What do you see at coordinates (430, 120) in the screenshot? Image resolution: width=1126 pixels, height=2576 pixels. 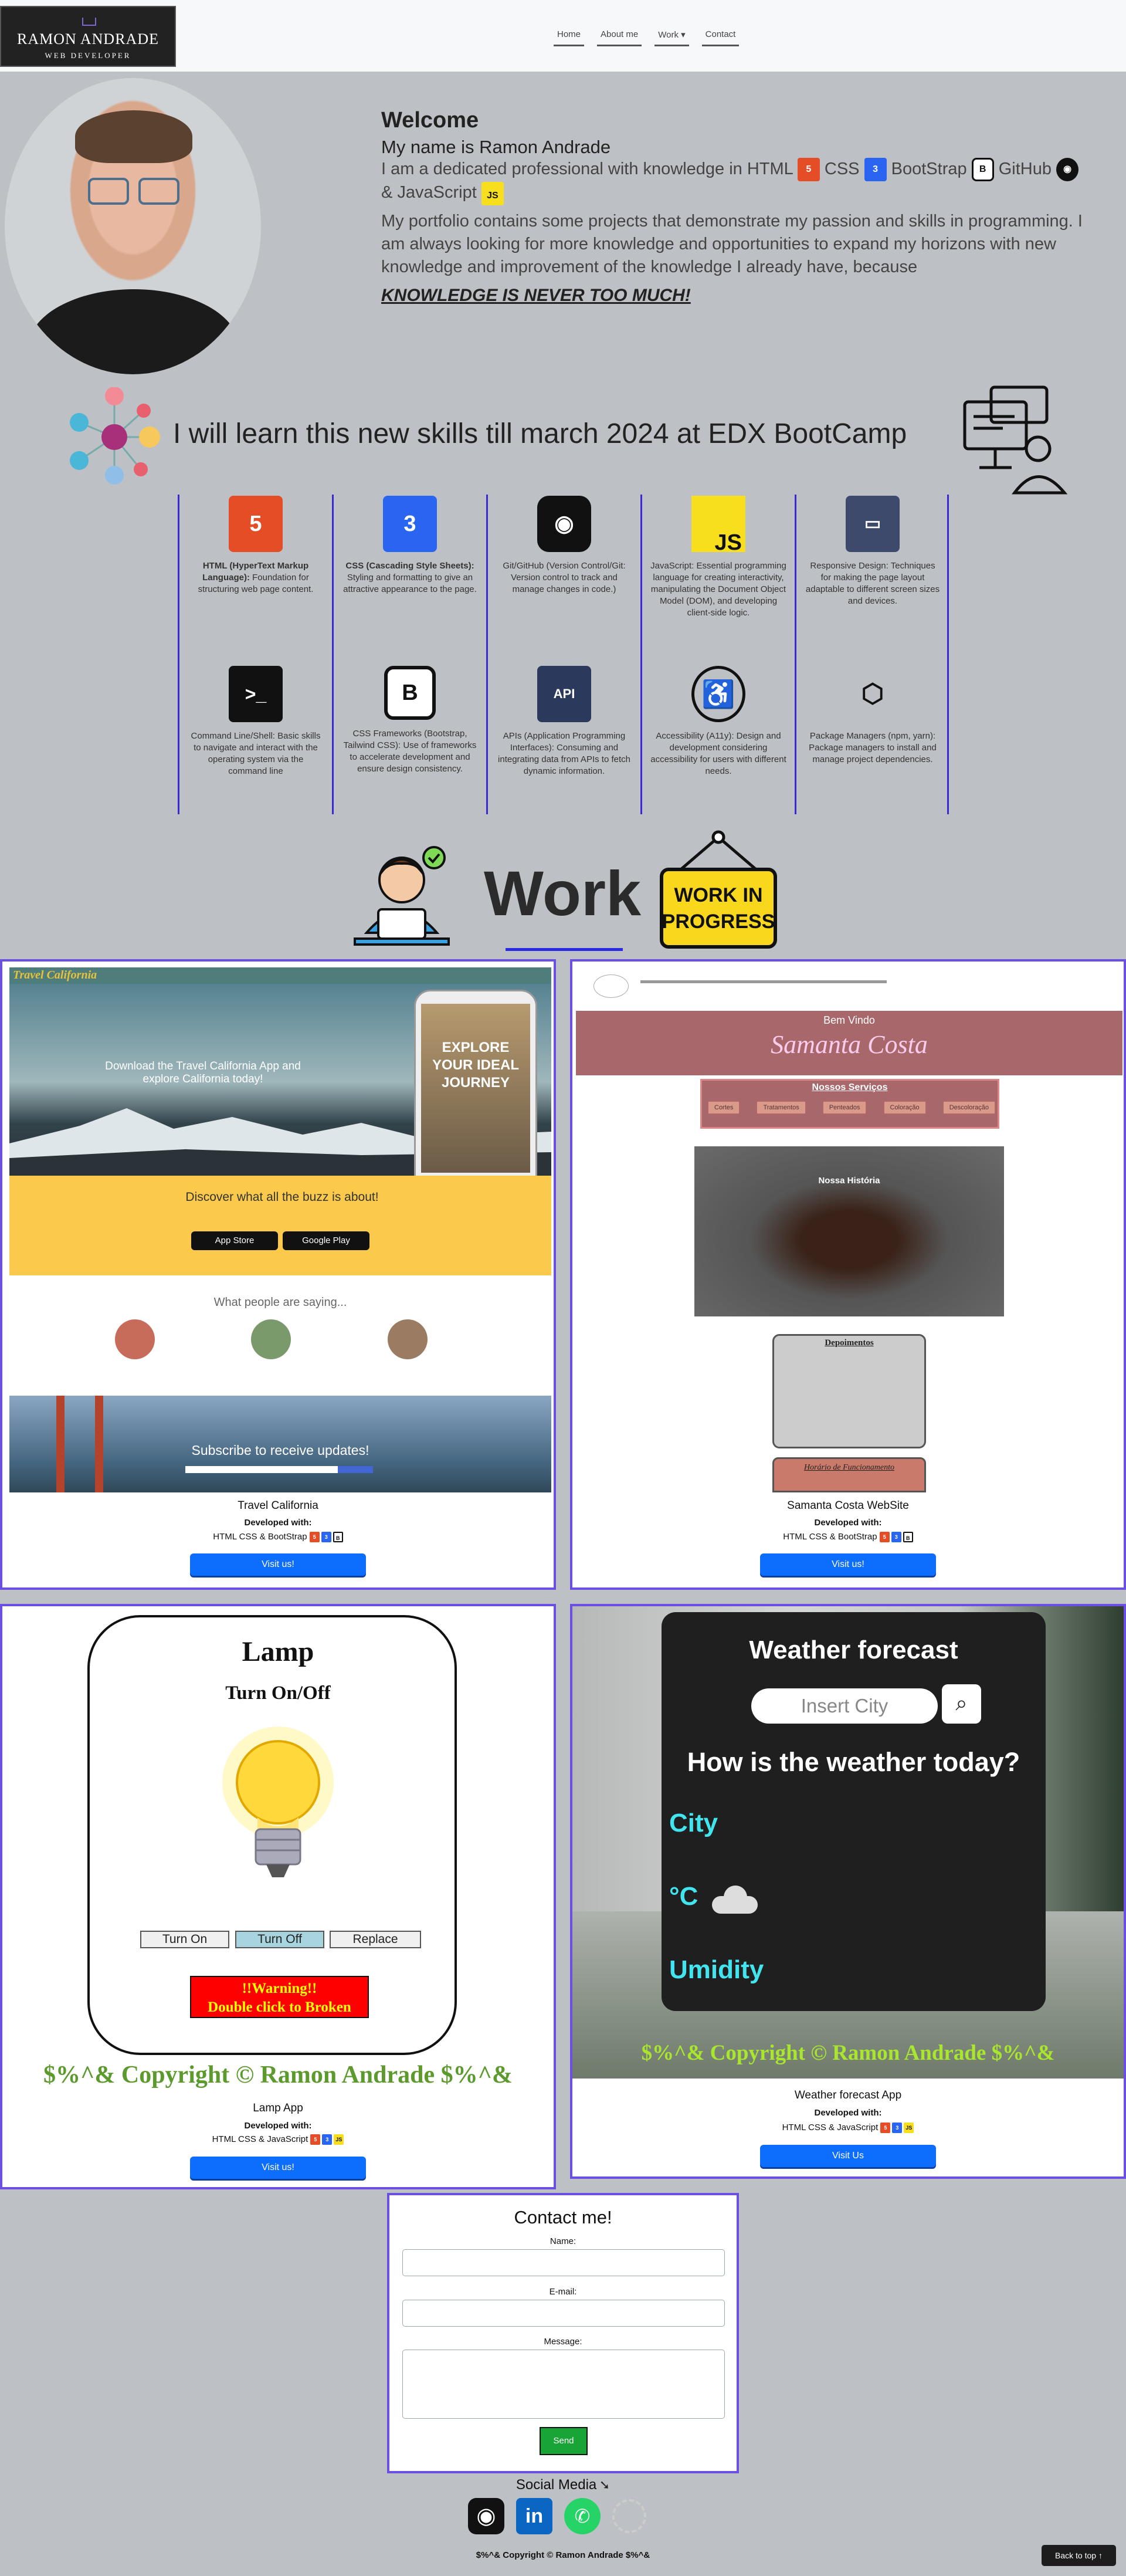 I see `welcome-title: Welcome` at bounding box center [430, 120].